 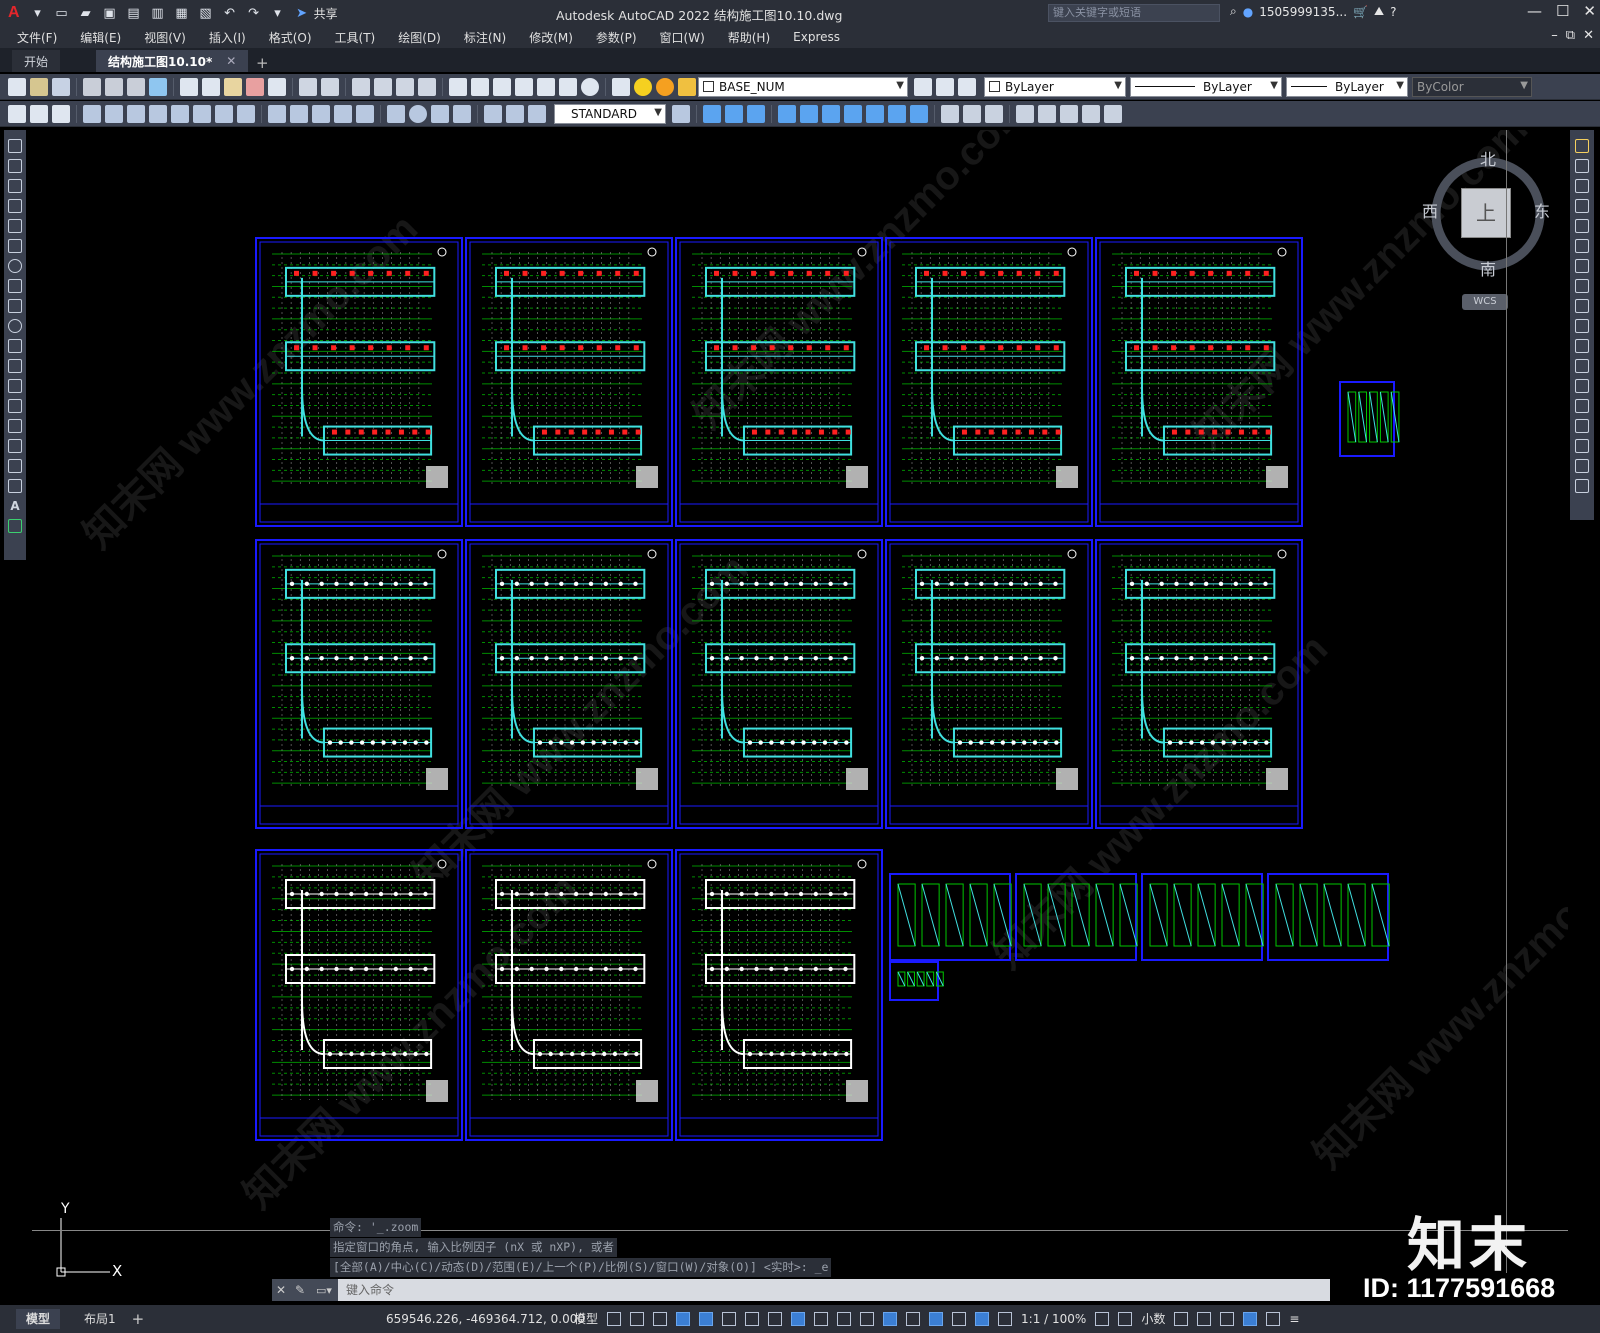 What do you see at coordinates (355, 37) in the screenshot?
I see `menu-tools: 工具(T)` at bounding box center [355, 37].